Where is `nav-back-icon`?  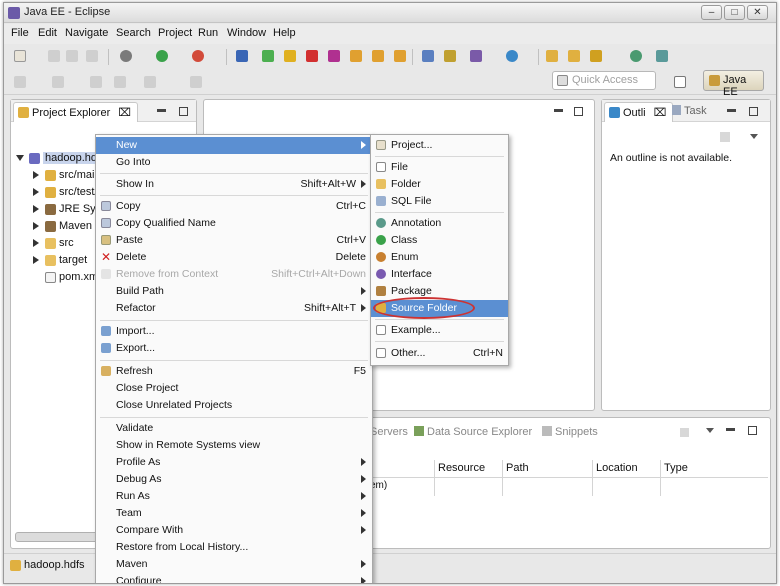
nav-back-icon is located at coordinates (120, 82).